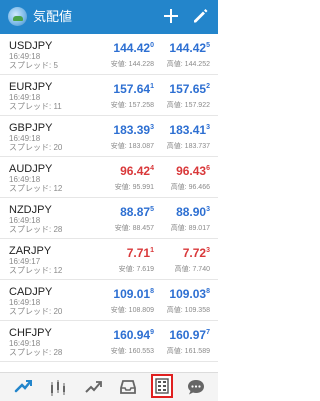 This screenshot has width=320, height=401. I want to click on ask-price: 183.413, so click(189, 129).